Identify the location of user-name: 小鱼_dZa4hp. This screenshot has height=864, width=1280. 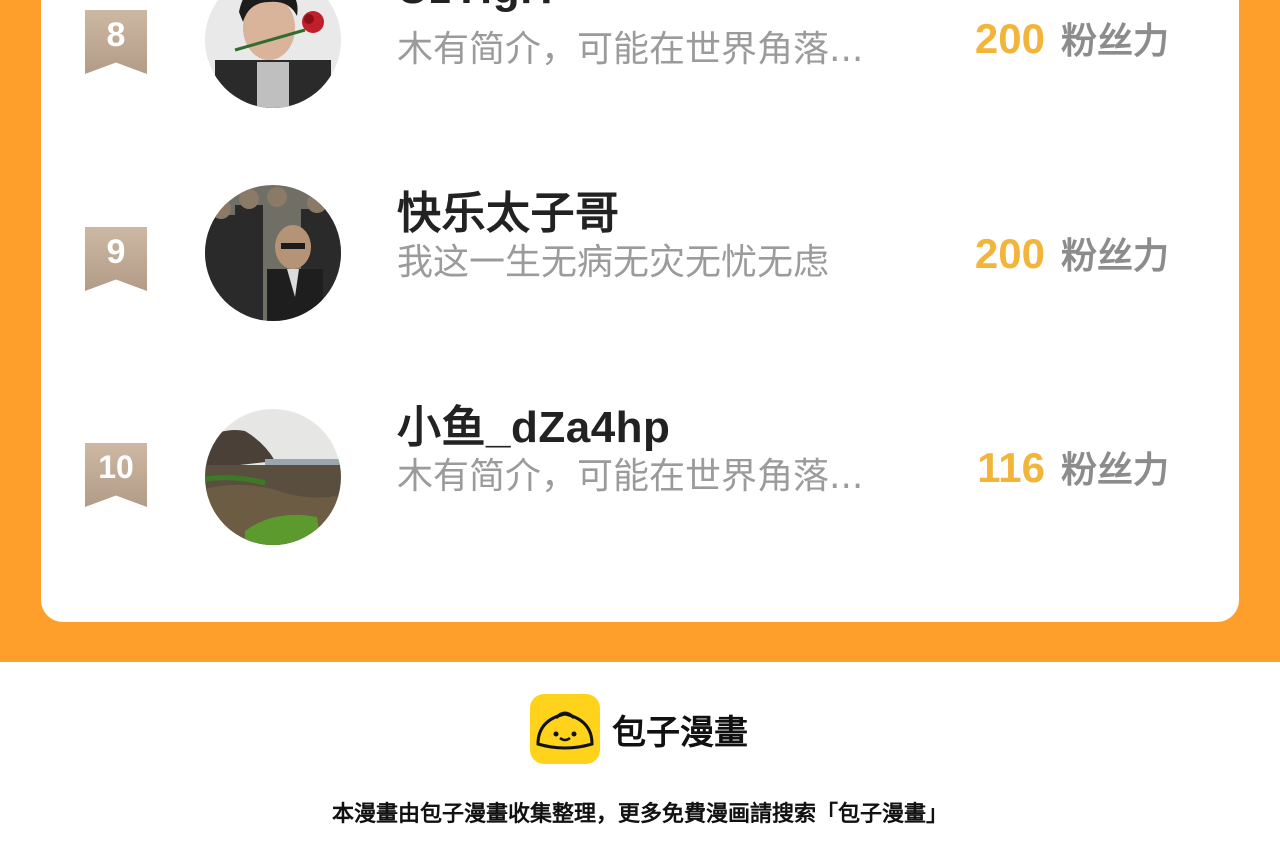
(533, 423).